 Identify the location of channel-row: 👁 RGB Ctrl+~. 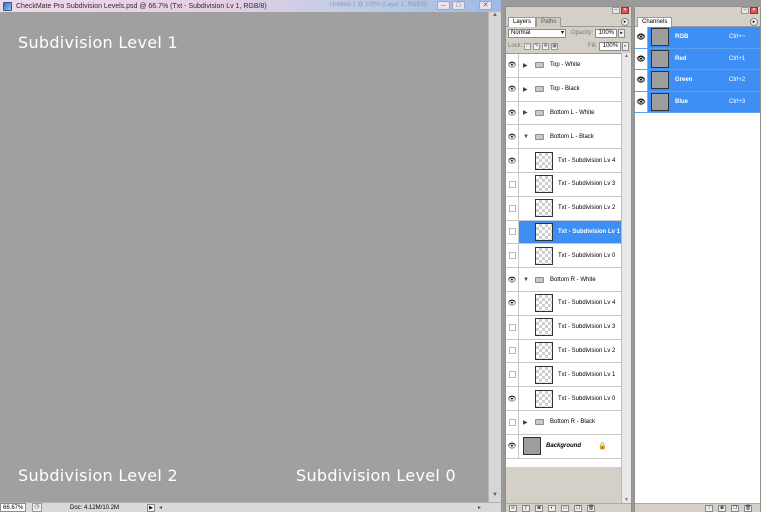
(697, 38).